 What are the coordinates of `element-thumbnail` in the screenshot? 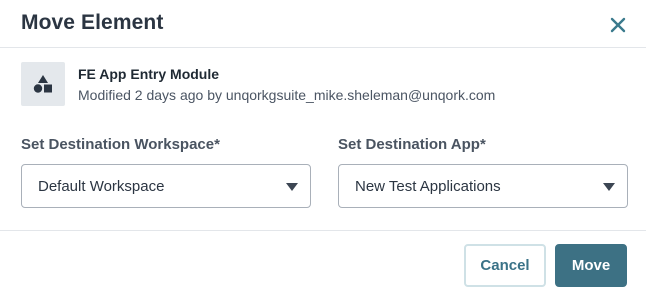 It's located at (43, 84).